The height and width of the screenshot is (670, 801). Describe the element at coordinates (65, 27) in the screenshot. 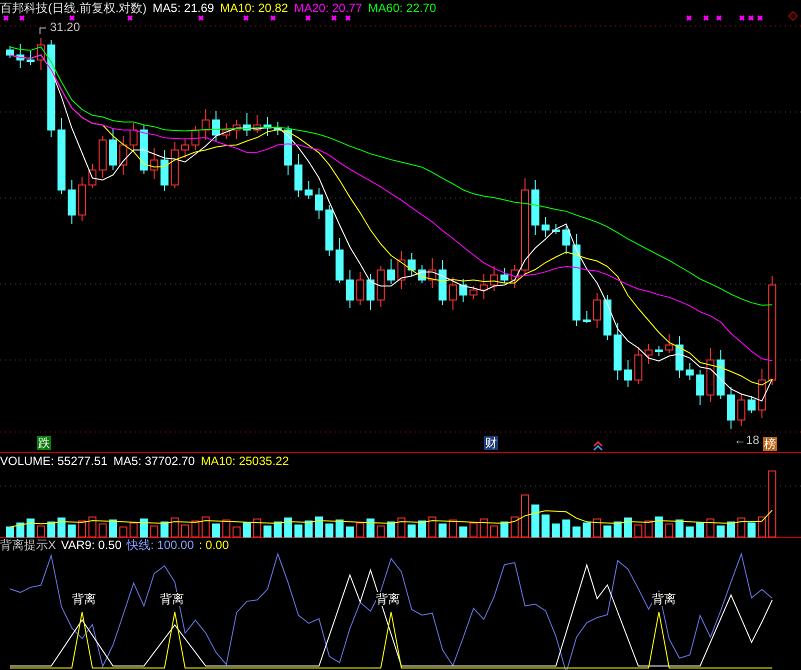

I see `high-price-label: 31.20` at that location.